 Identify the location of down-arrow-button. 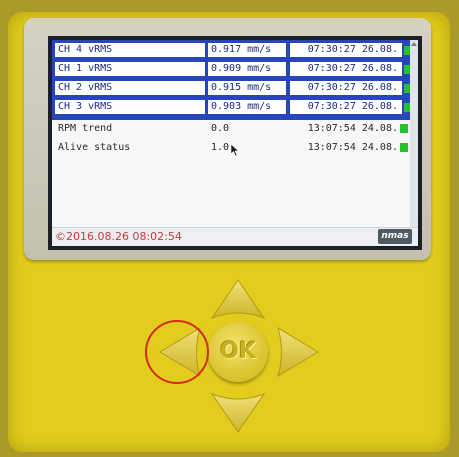
(238, 412).